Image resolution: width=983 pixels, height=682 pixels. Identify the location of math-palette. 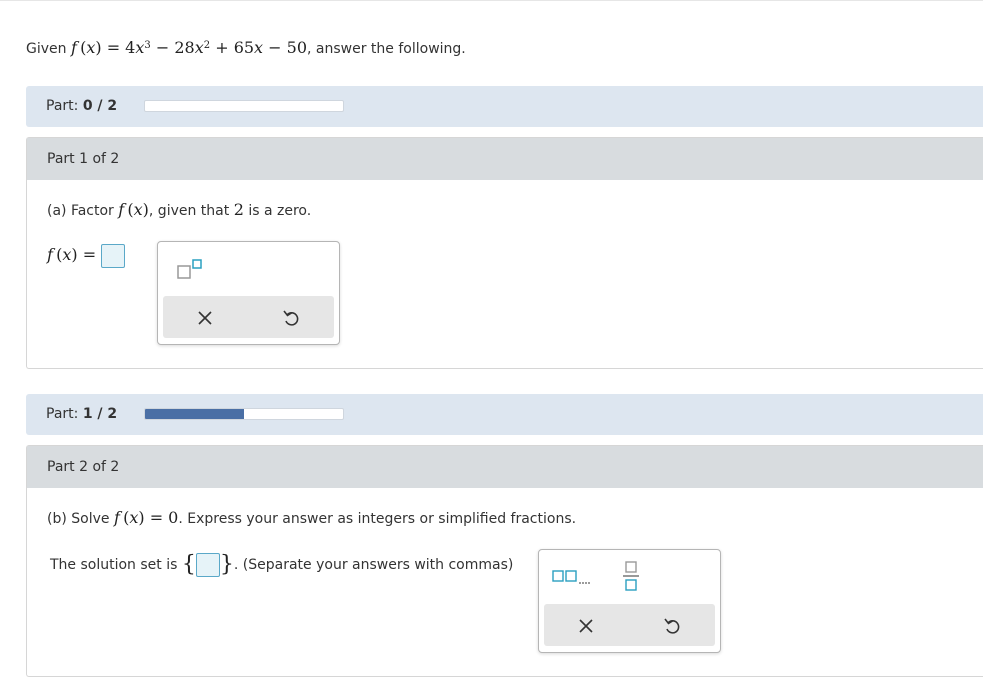
(248, 293).